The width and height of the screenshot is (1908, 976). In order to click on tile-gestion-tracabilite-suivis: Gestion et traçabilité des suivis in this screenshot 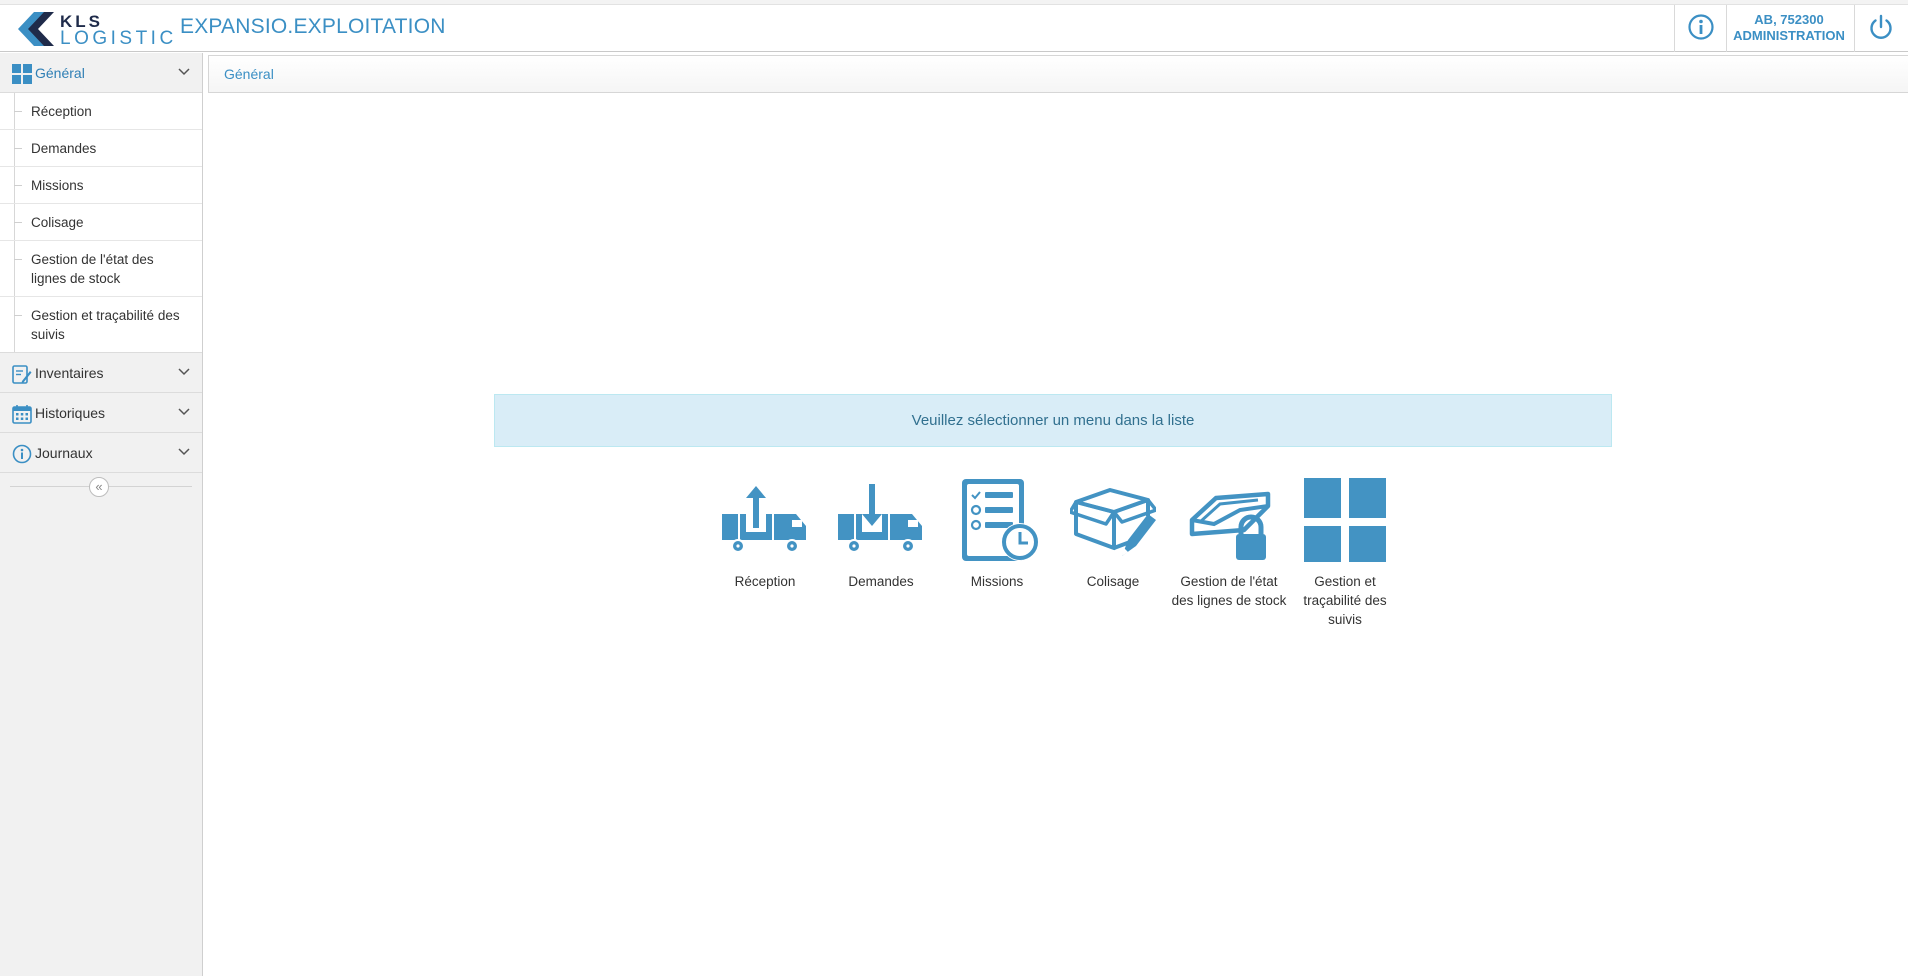, I will do `click(1345, 552)`.